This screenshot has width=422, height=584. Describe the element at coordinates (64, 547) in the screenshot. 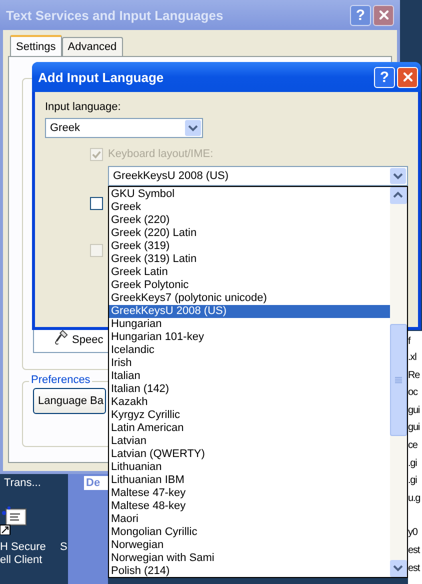

I see `icon-label: S` at that location.